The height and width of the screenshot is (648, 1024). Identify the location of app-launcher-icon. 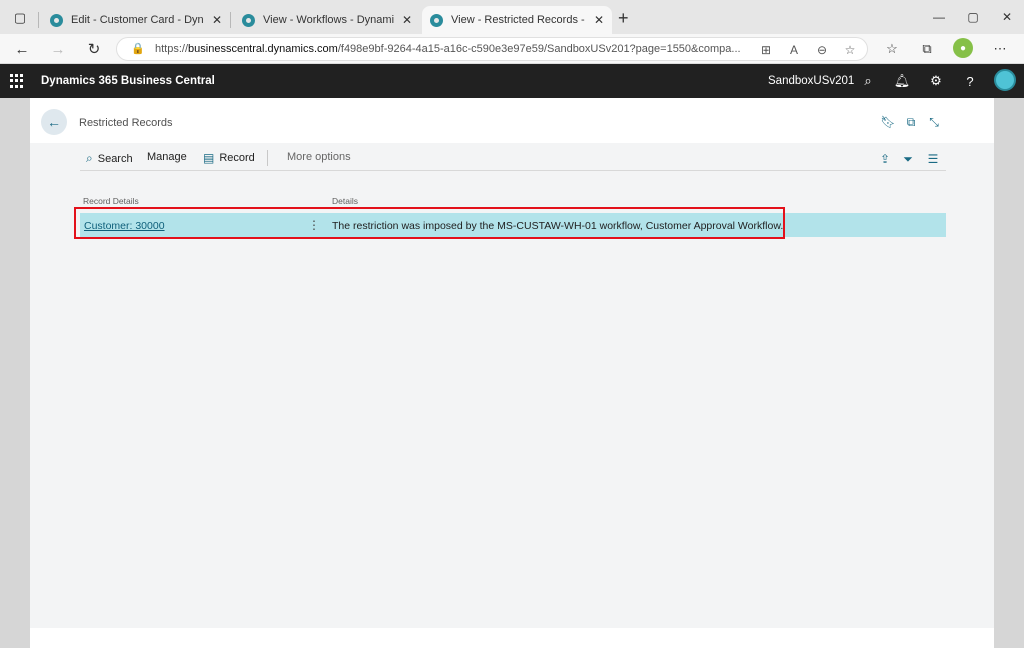
(17, 81).